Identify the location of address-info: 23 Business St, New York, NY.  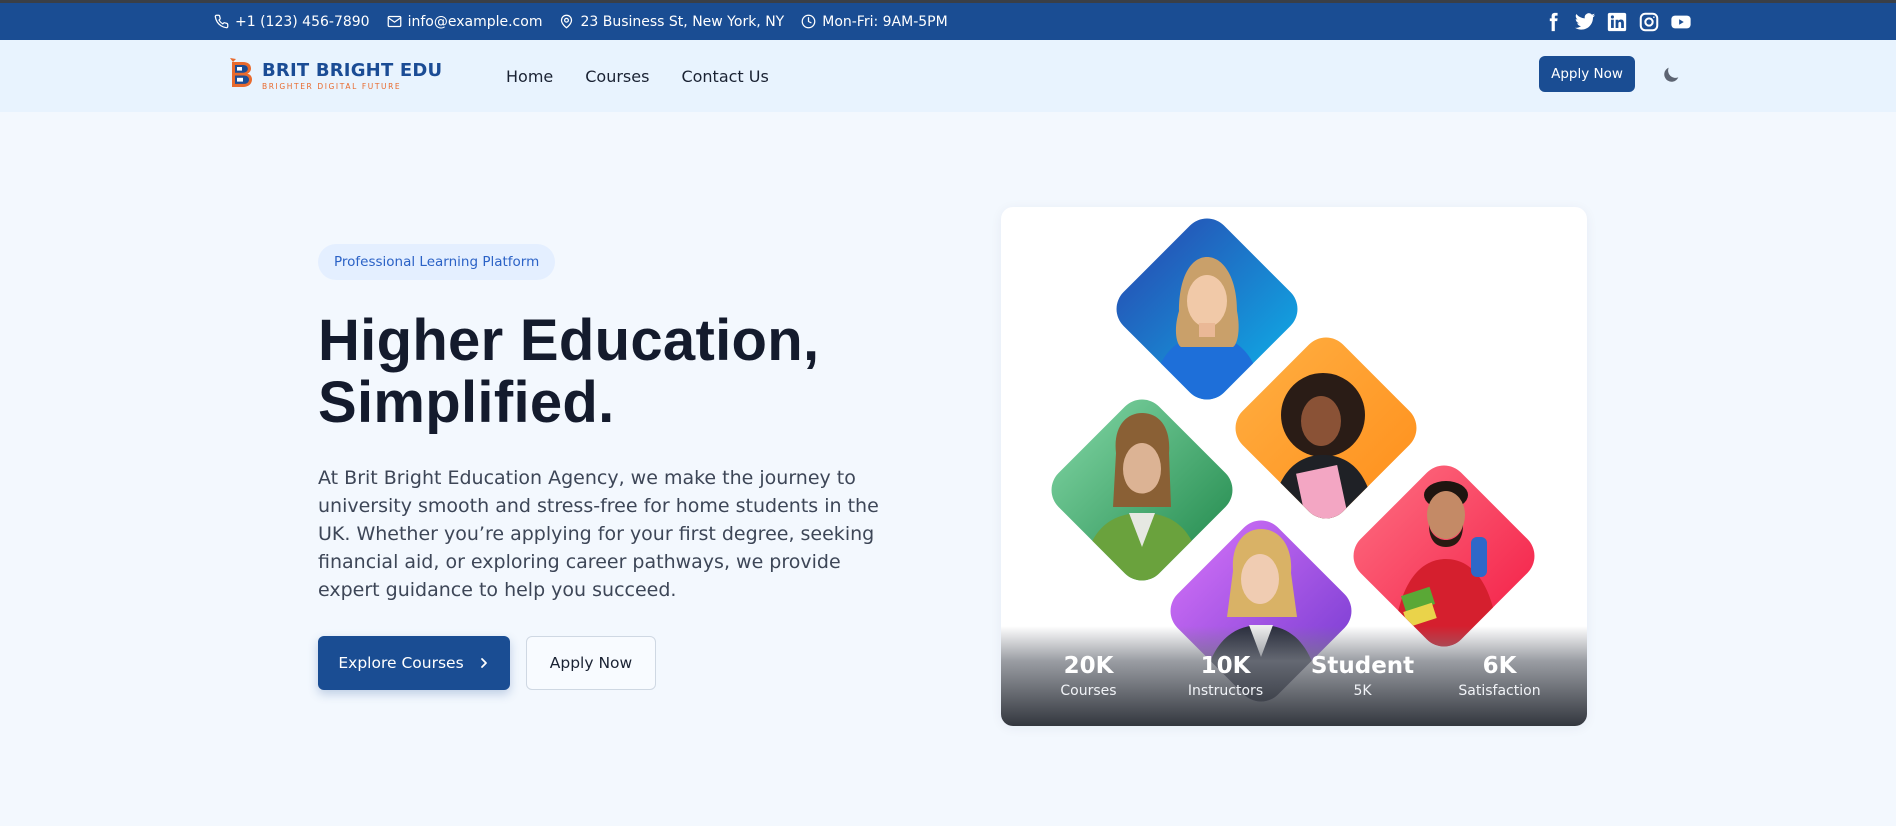
(671, 22).